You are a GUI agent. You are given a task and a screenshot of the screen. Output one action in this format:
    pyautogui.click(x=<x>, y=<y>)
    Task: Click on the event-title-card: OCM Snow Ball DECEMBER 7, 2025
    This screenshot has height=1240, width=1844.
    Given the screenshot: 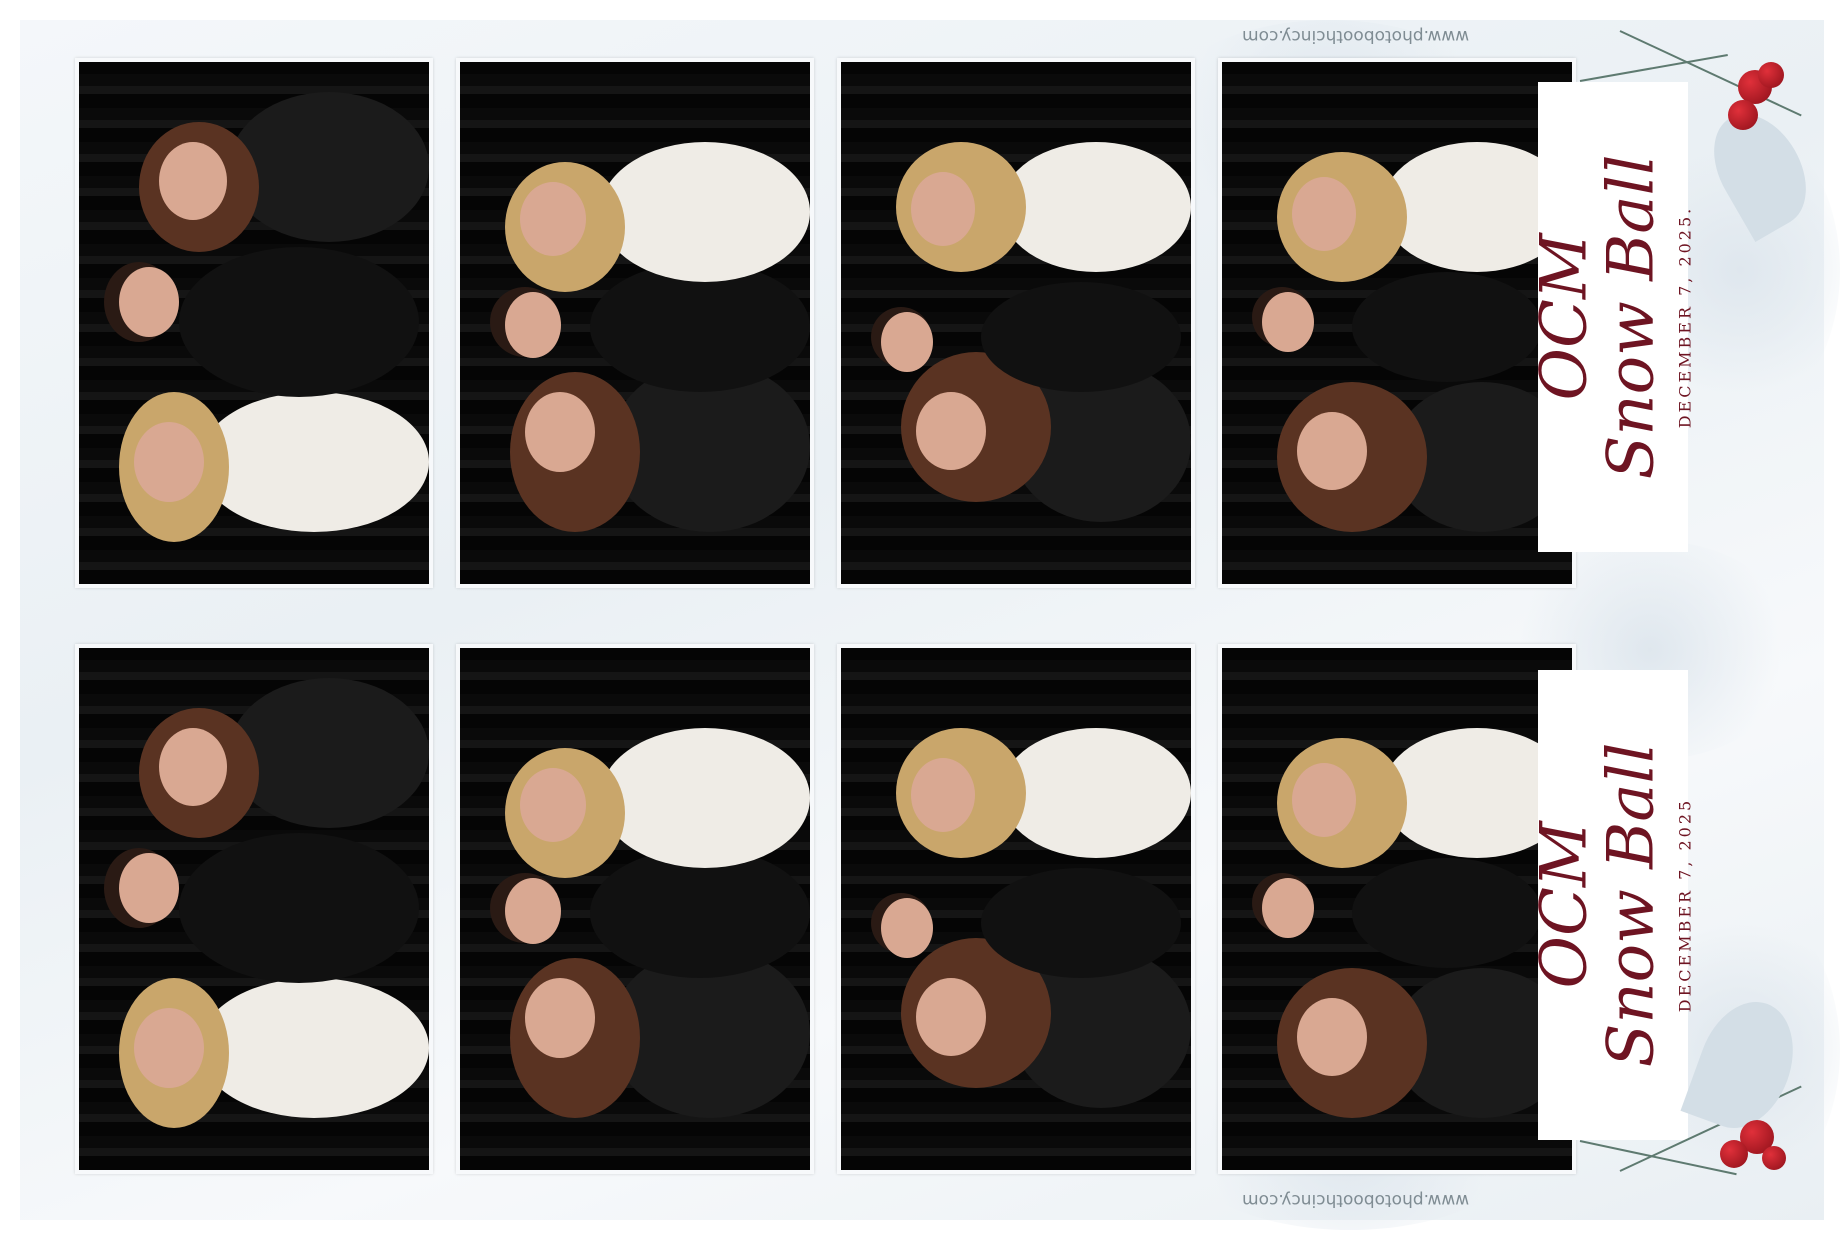 What is the action you would take?
    pyautogui.click(x=1611, y=905)
    